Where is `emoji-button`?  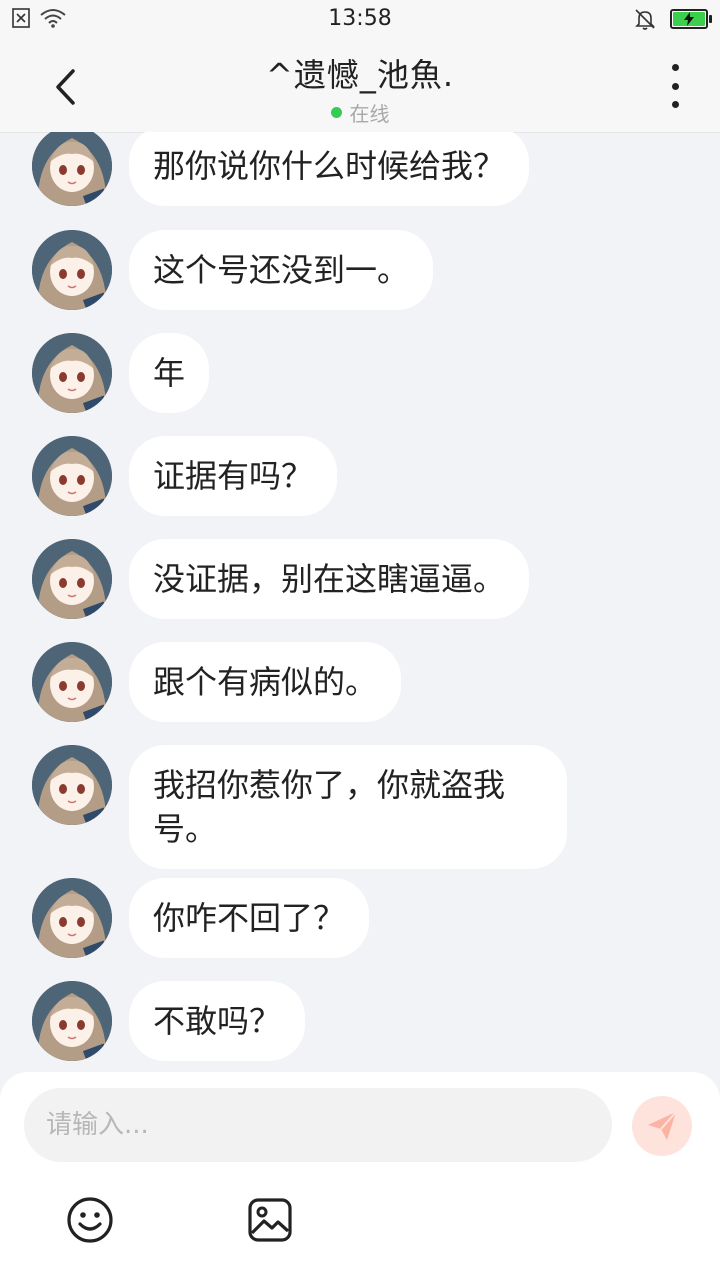
emoji-button is located at coordinates (90, 1220).